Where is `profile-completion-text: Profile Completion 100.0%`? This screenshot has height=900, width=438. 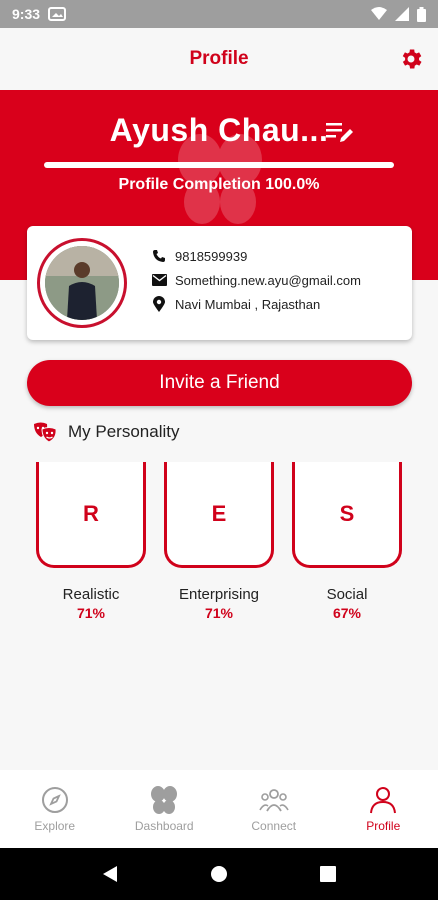 profile-completion-text: Profile Completion 100.0% is located at coordinates (219, 184).